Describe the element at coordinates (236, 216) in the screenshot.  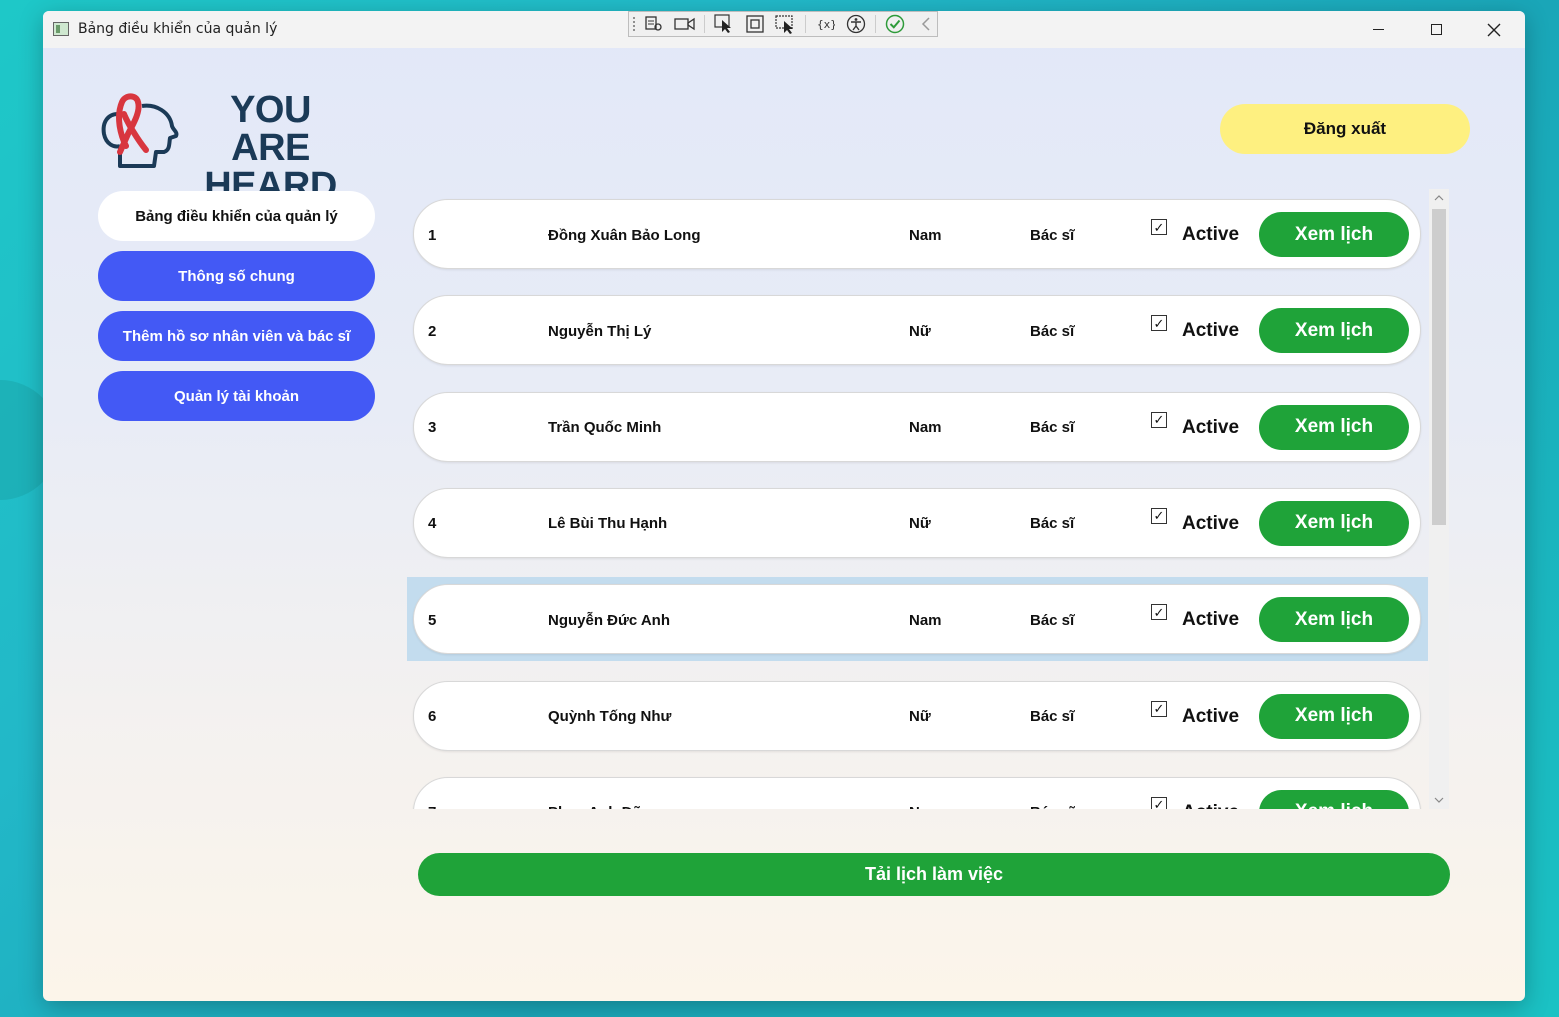
I see `nav-manager-dashboard: Bảng điều khiển của quản lý` at that location.